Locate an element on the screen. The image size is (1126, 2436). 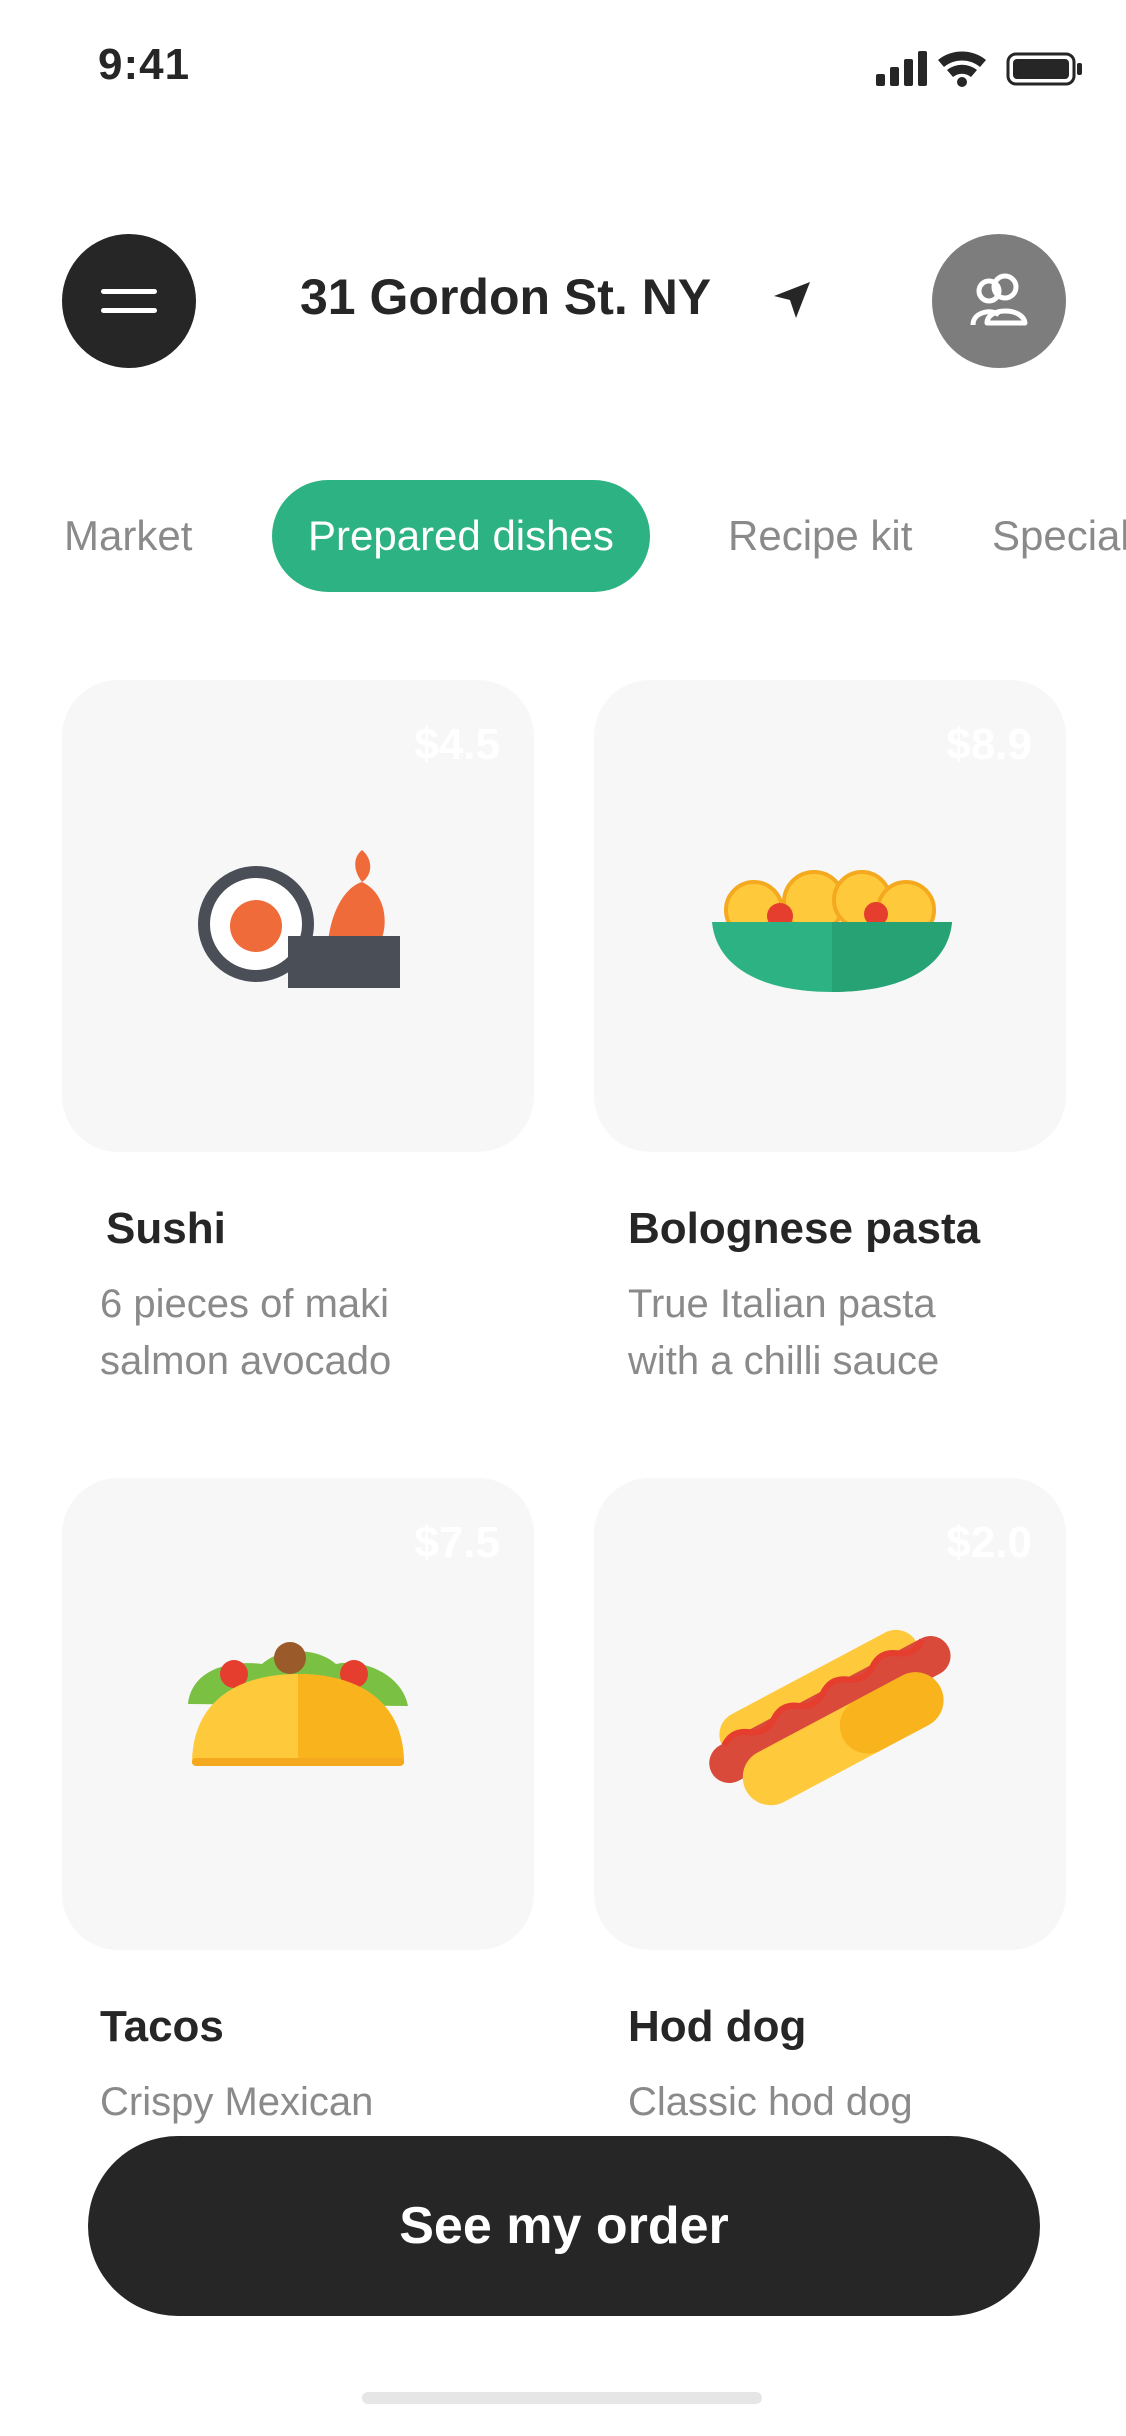
description-line: with a chilli sauce is located at coordinates (784, 1361).